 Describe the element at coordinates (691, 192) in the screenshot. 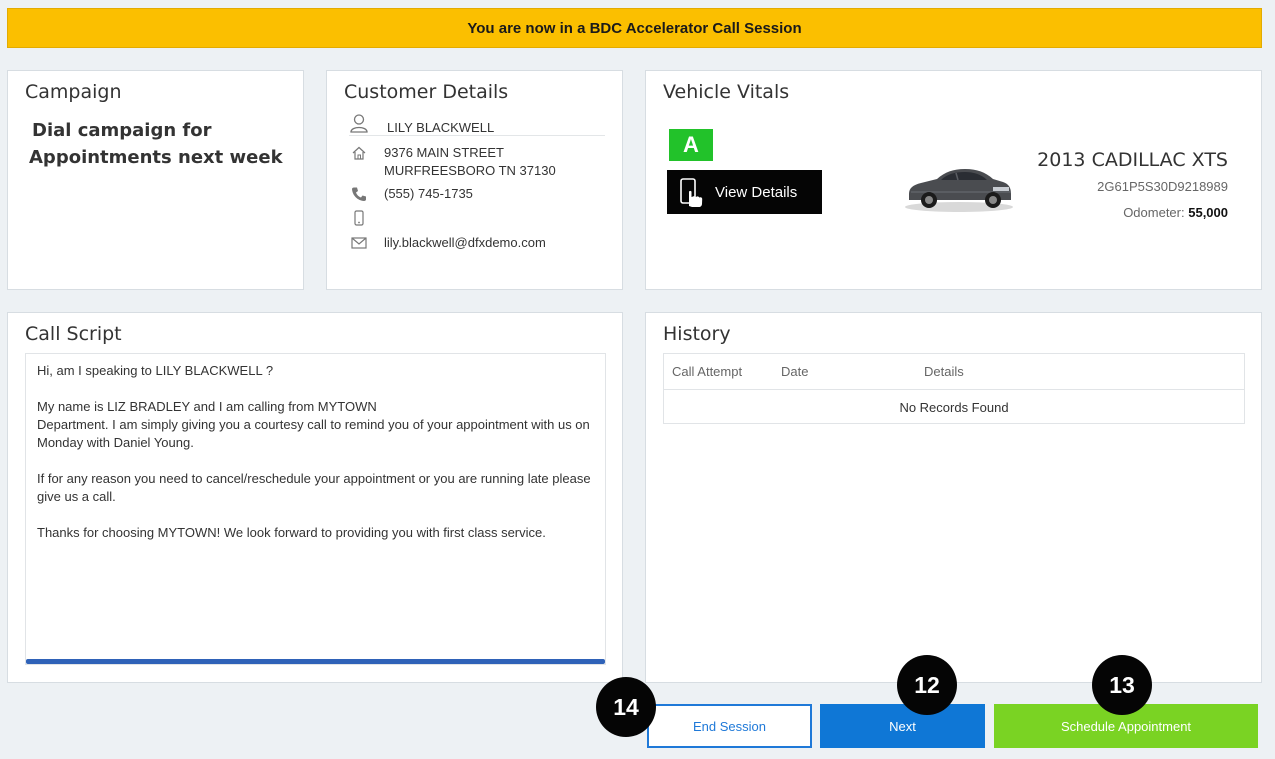

I see `touch-phone-icon` at that location.